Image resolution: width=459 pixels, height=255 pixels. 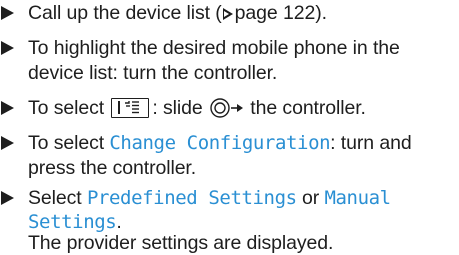 I want to click on instruction-item-5-line-1: Select Predefined Settings or Manual, so click(x=209, y=198).